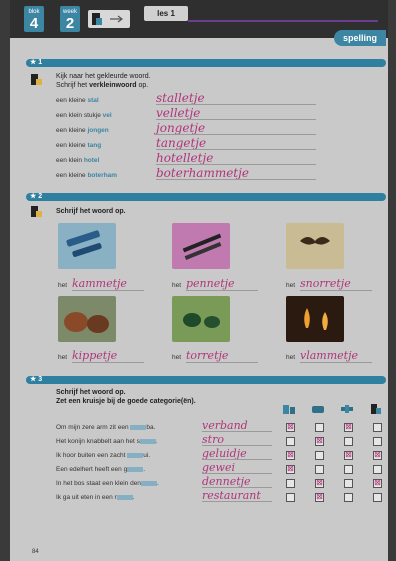 This screenshot has height=561, width=396. I want to click on prompt-text: een kleine, so click(72, 130).